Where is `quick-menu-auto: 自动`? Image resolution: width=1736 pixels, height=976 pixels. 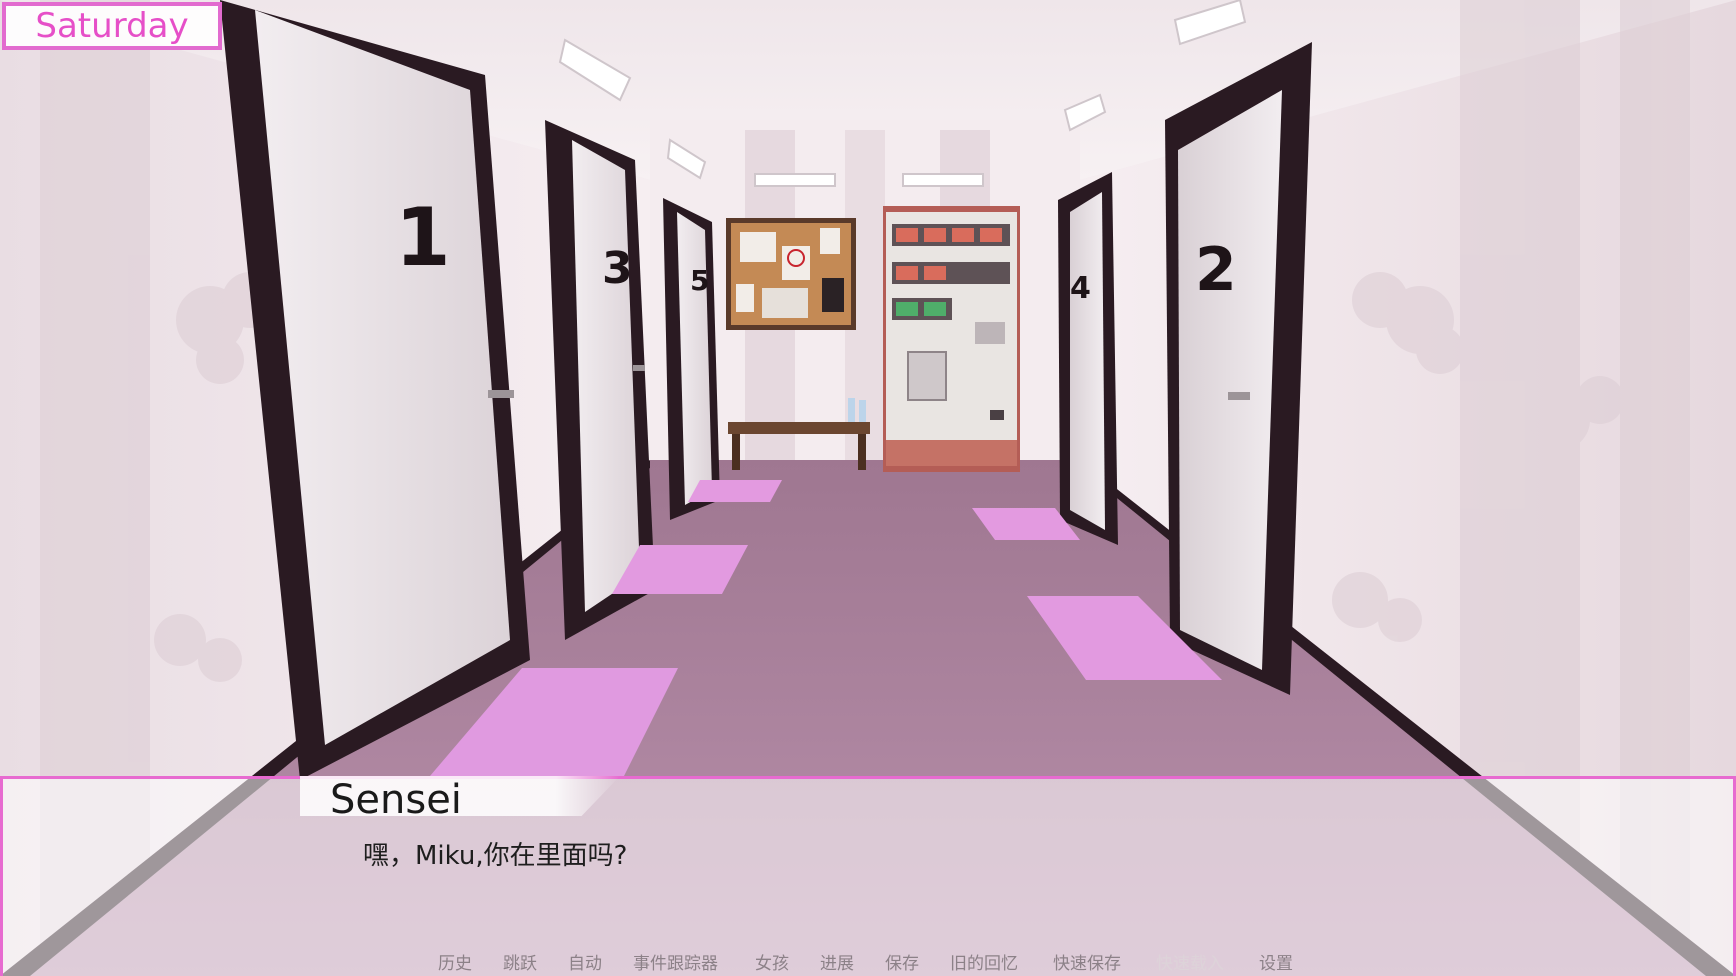 quick-menu-auto: 自动 is located at coordinates (585, 964).